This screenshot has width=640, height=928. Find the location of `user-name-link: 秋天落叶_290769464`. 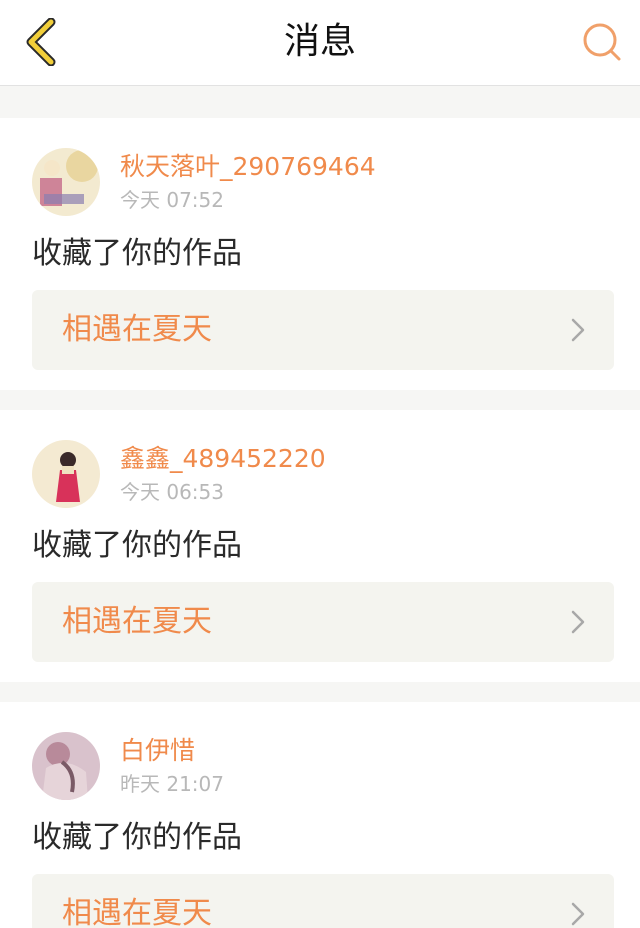

user-name-link: 秋天落叶_290769464 is located at coordinates (248, 167).